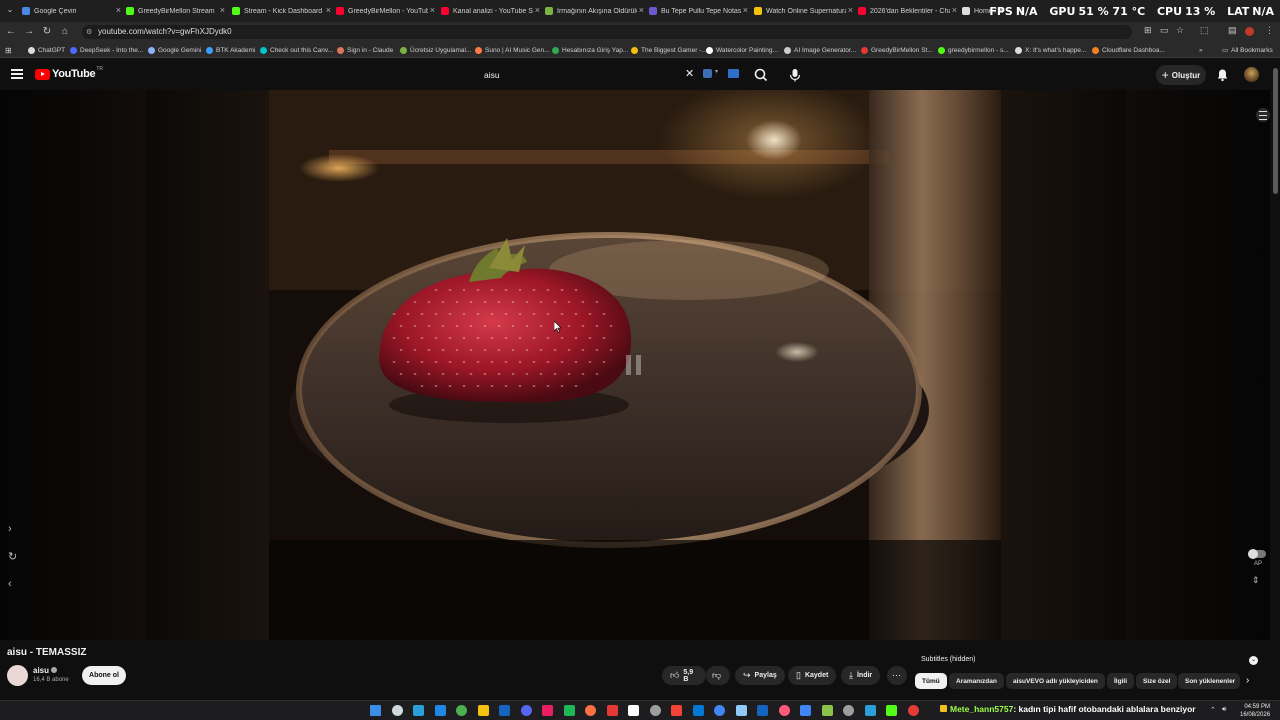 Image resolution: width=1280 pixels, height=720 pixels. I want to click on recording-icon, so click(913, 710).